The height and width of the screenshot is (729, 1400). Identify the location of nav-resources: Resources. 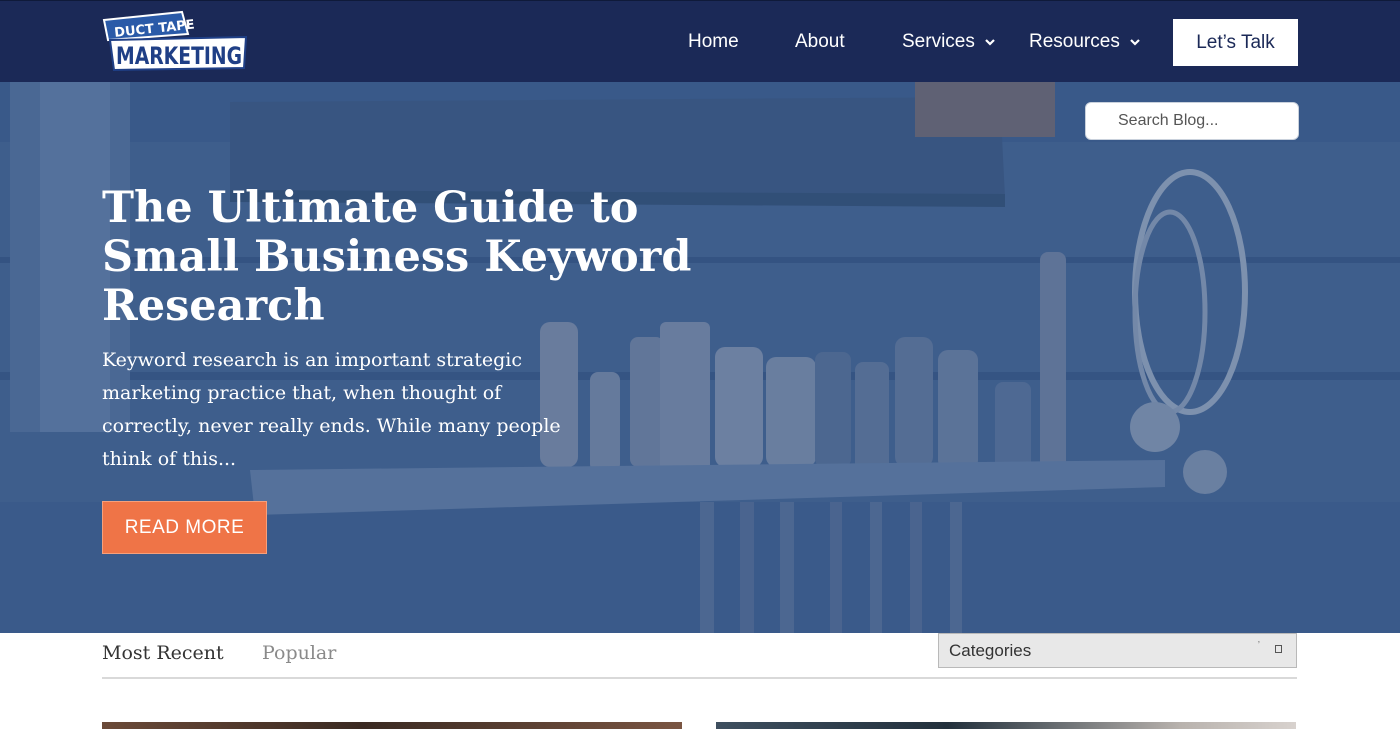
(1085, 42).